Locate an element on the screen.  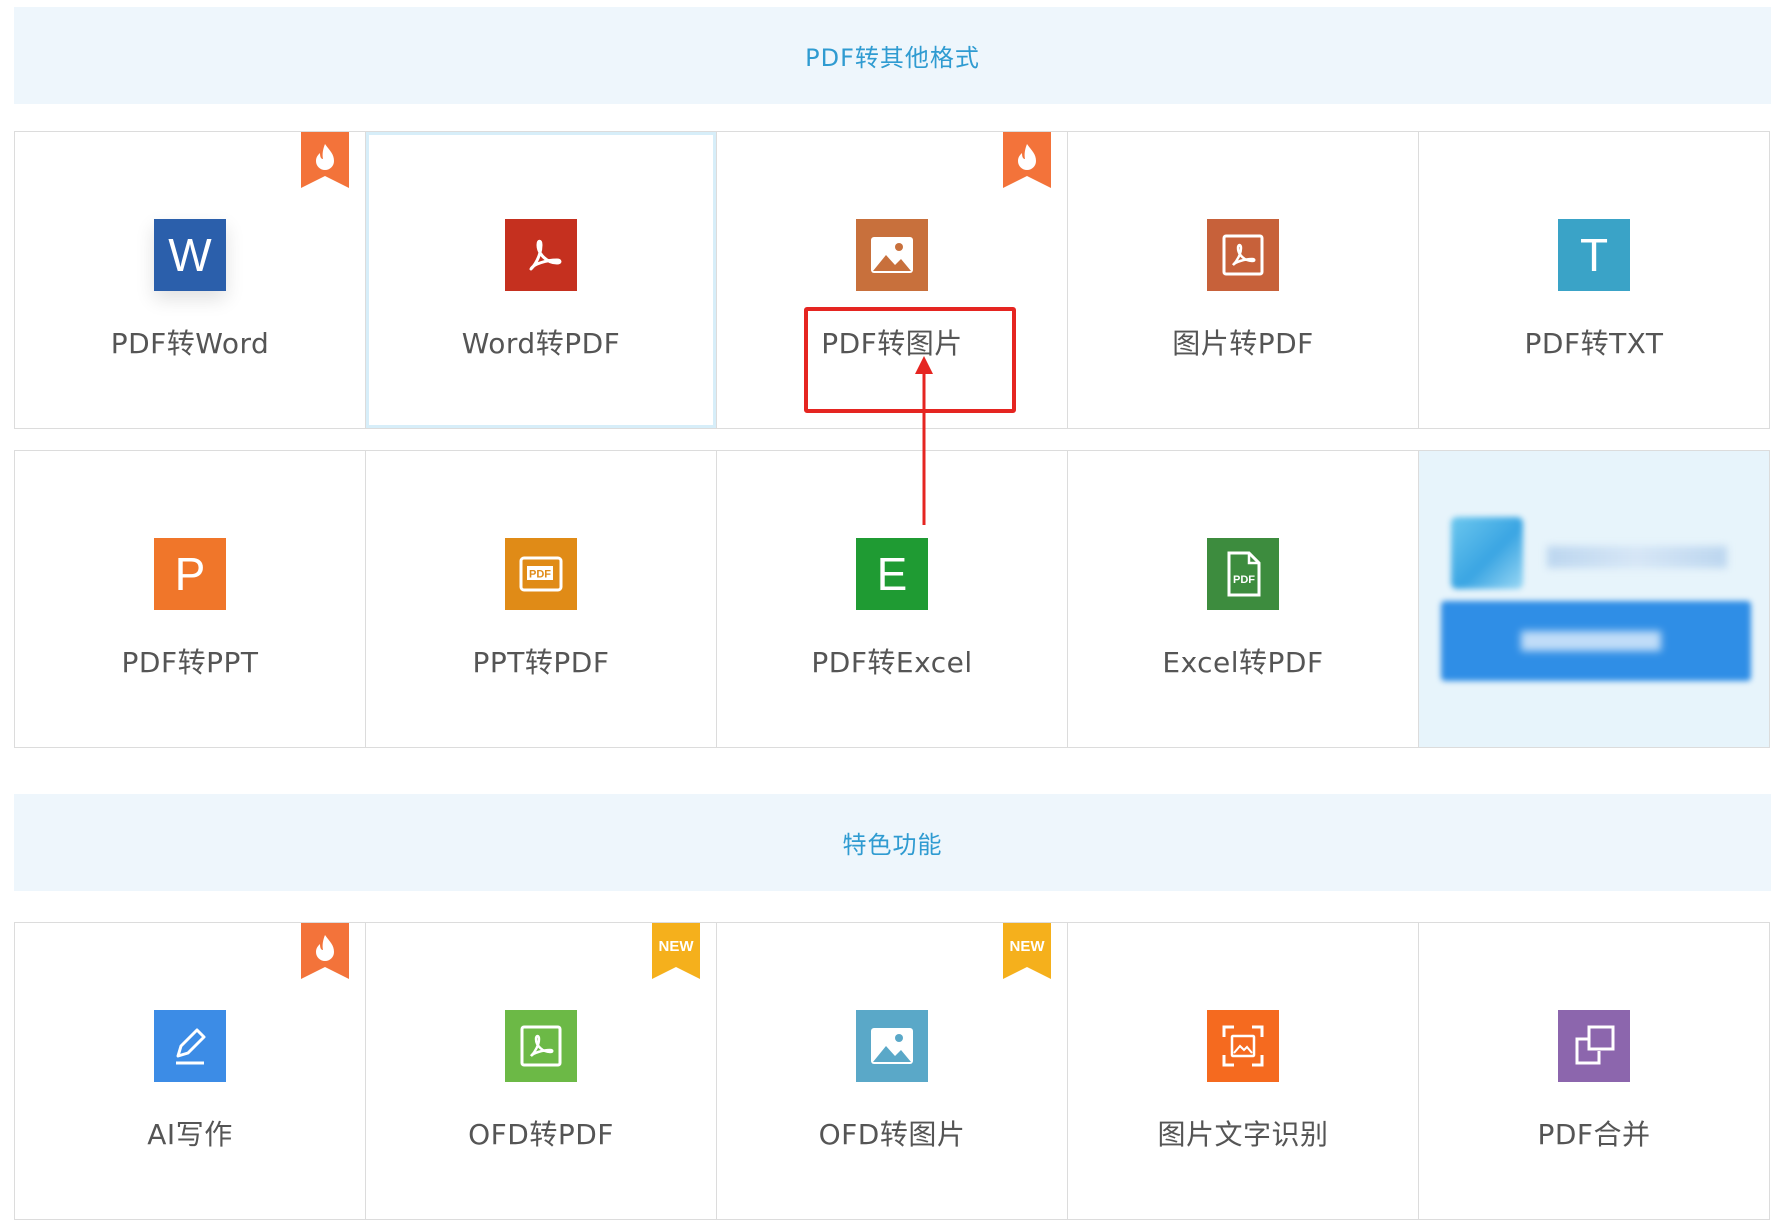
pdf-document-icon: PDF is located at coordinates (1243, 574).